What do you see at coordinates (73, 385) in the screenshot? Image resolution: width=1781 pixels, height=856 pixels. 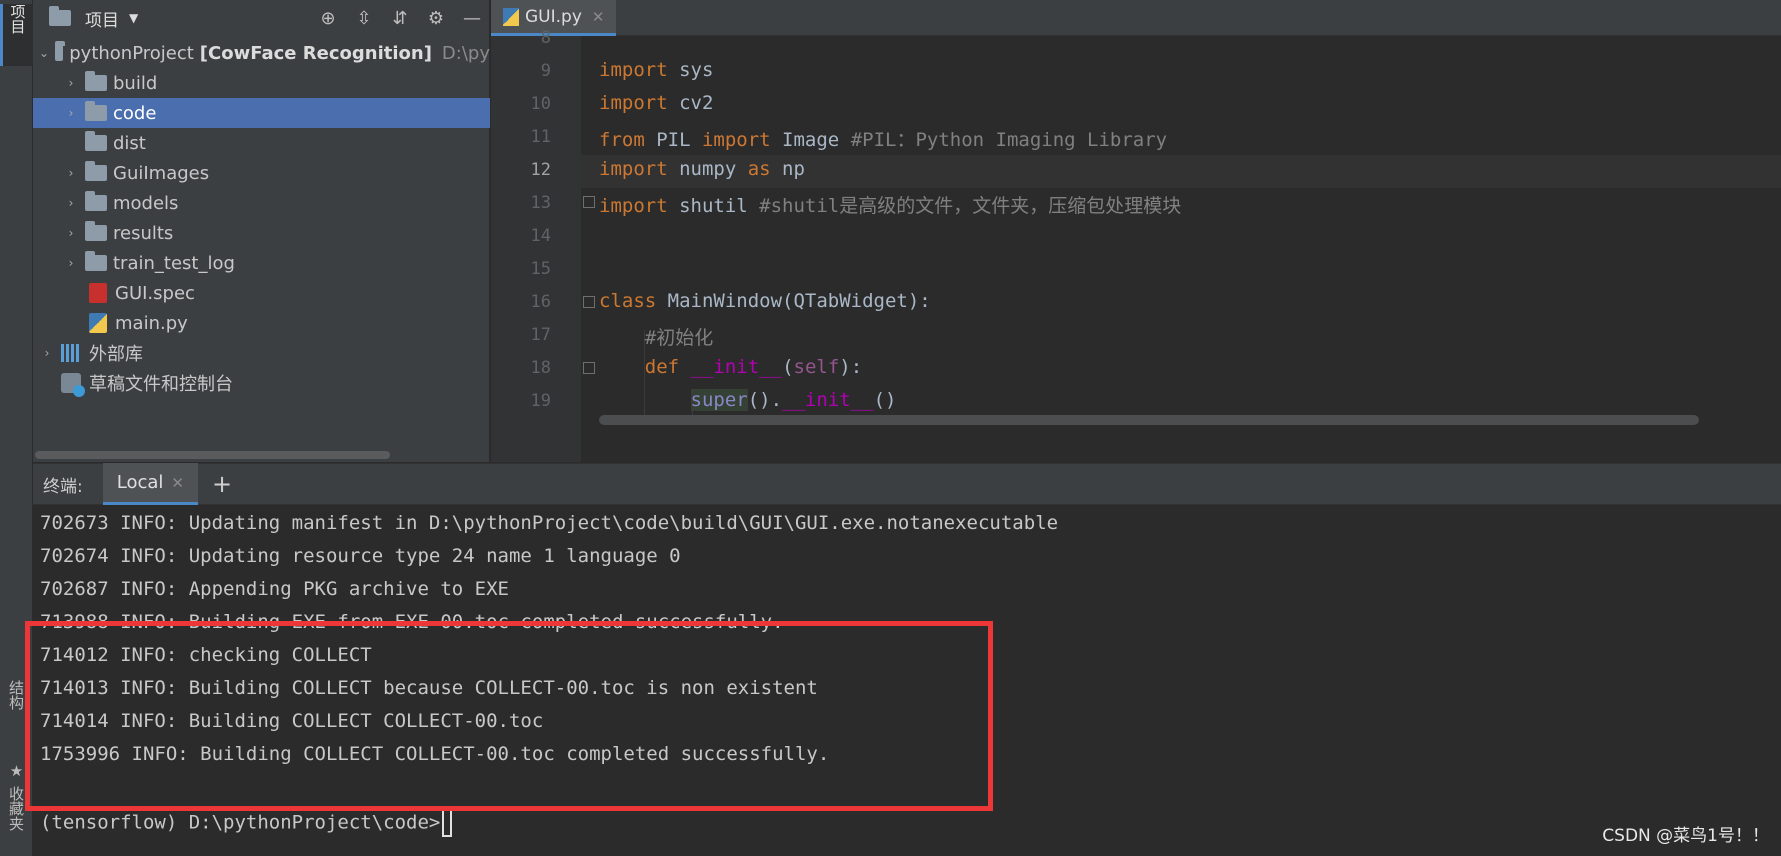 I see `scratch-console-icon` at bounding box center [73, 385].